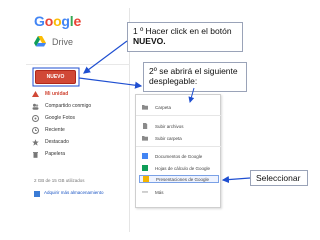 This screenshot has height=240, width=320. What do you see at coordinates (279, 178) in the screenshot?
I see `callout-select: Seleccionar` at bounding box center [279, 178].